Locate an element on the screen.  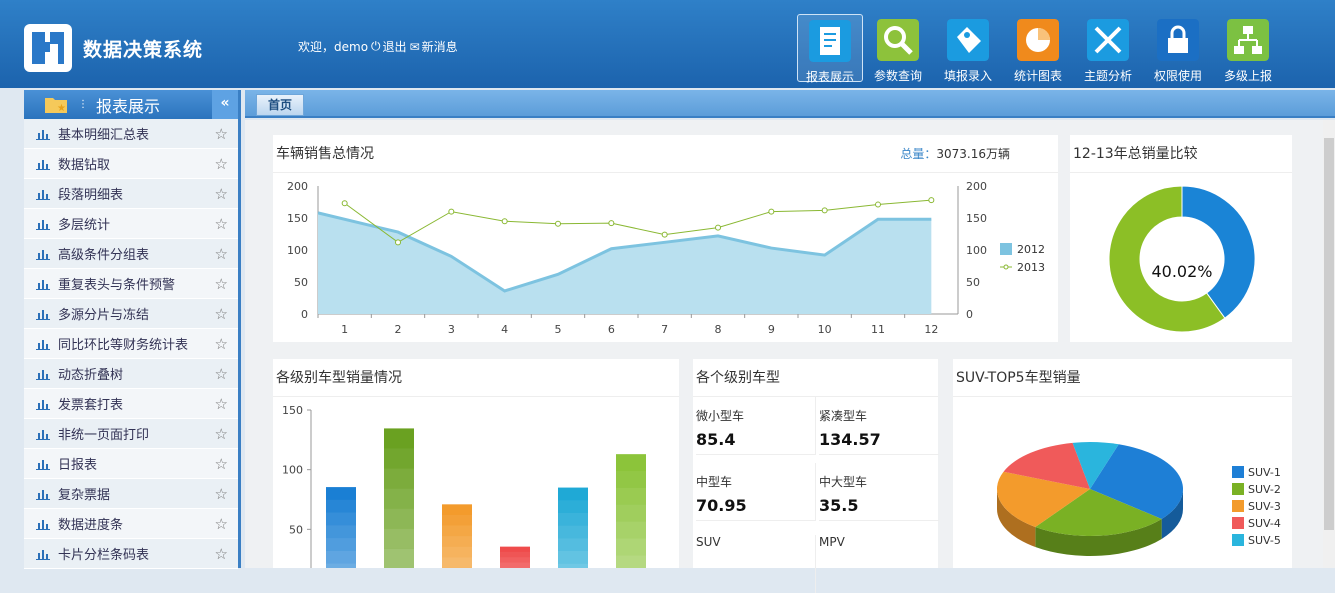
sidebar-item: 多源分片与冻结☆ is located at coordinates (131, 314).